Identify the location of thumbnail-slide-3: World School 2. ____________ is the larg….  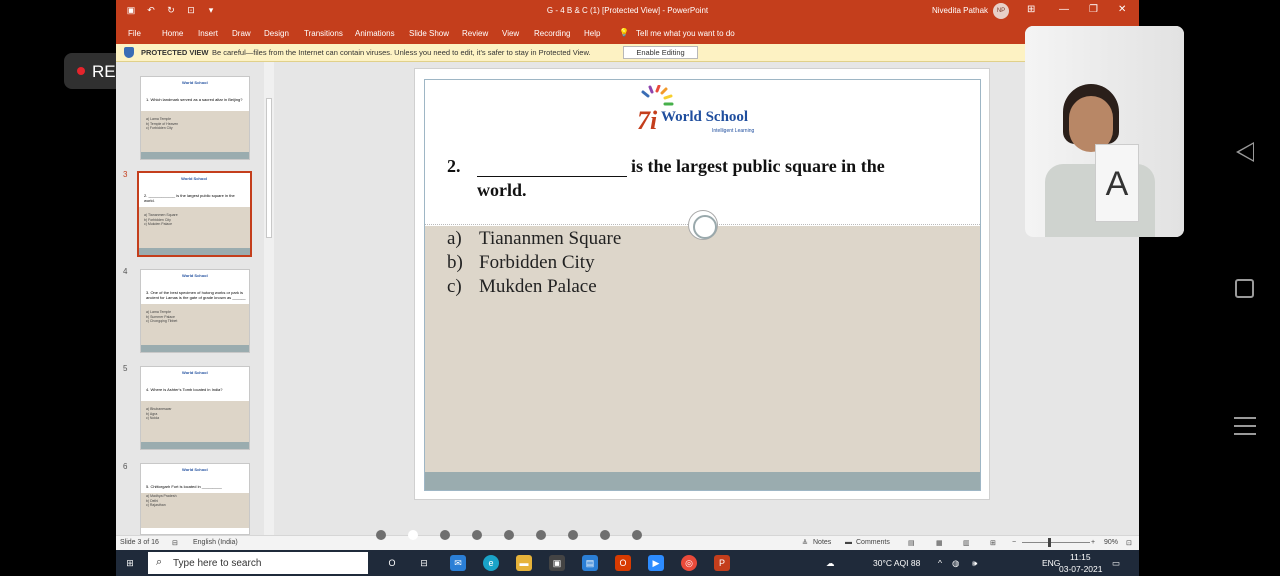
(194, 214).